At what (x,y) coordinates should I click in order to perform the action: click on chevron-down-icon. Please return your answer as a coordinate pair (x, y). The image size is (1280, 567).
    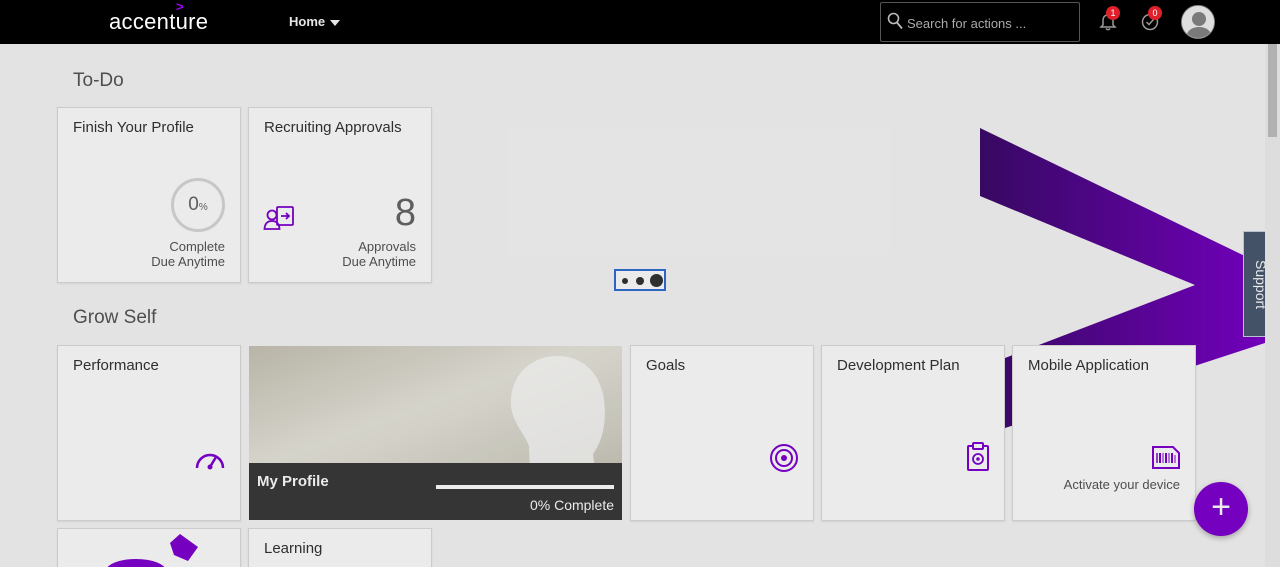
    Looking at the image, I should click on (335, 22).